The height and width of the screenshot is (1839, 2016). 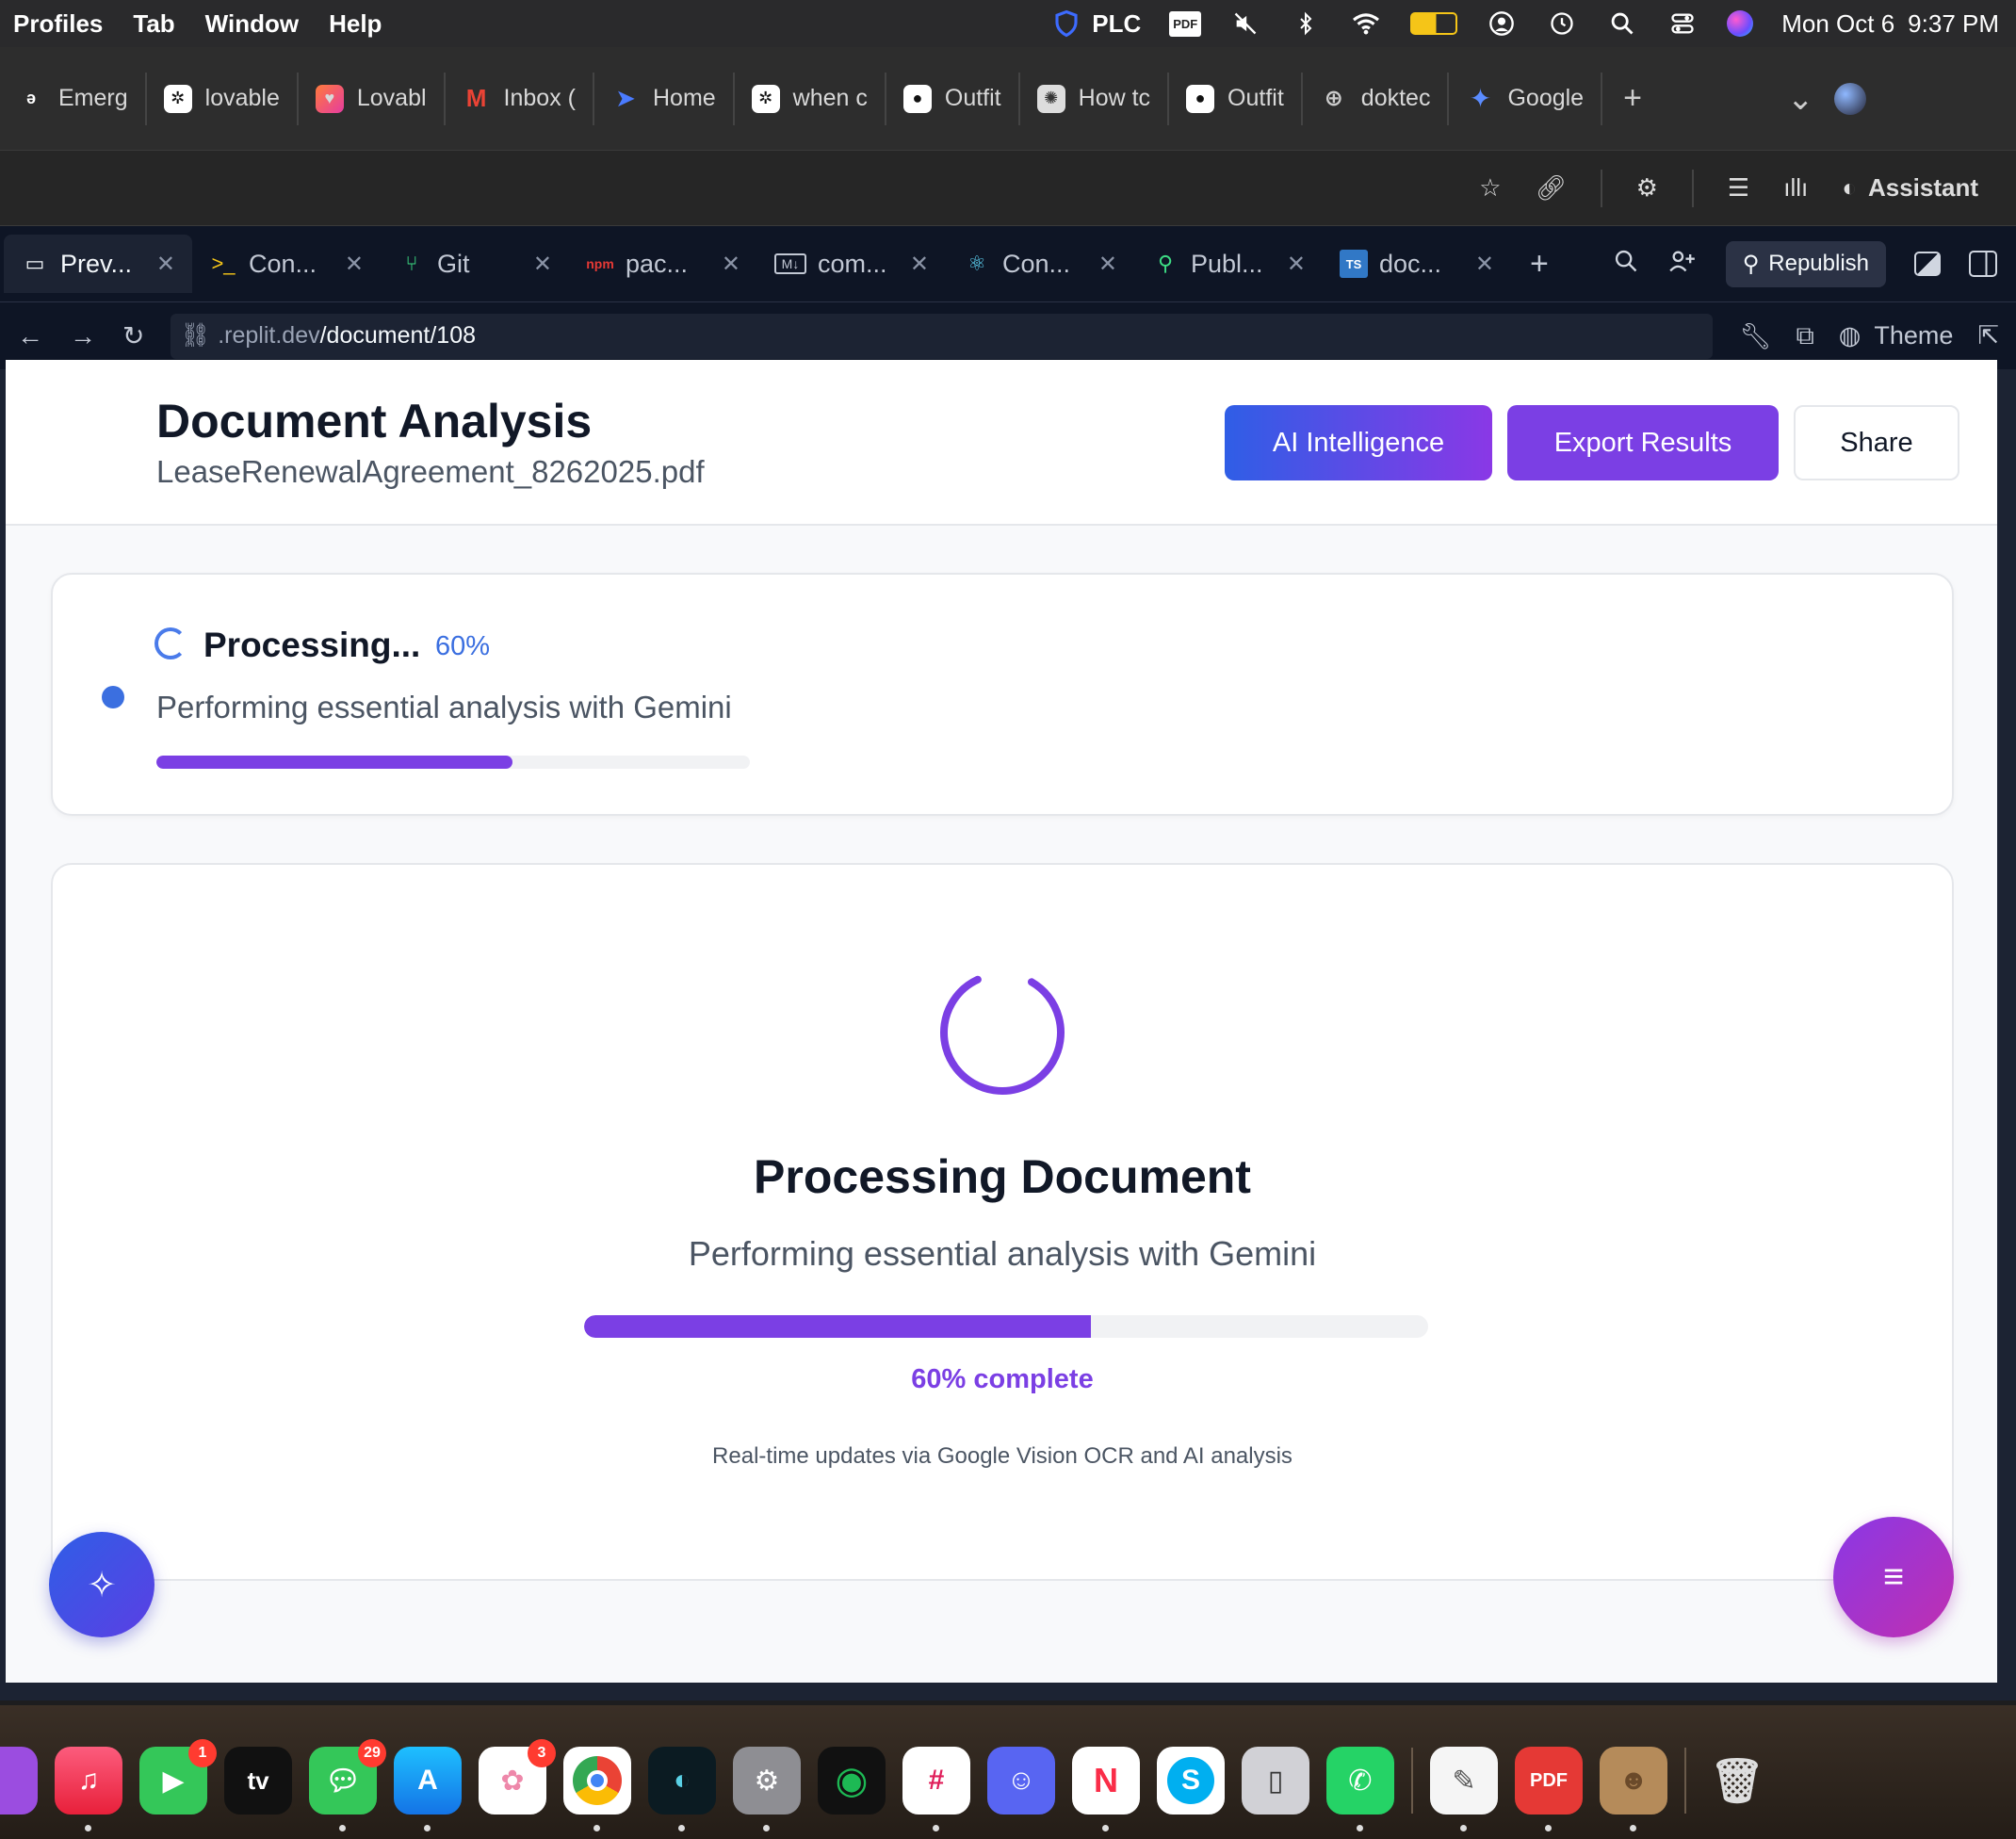 What do you see at coordinates (1876, 443) in the screenshot?
I see `share-button: Share` at bounding box center [1876, 443].